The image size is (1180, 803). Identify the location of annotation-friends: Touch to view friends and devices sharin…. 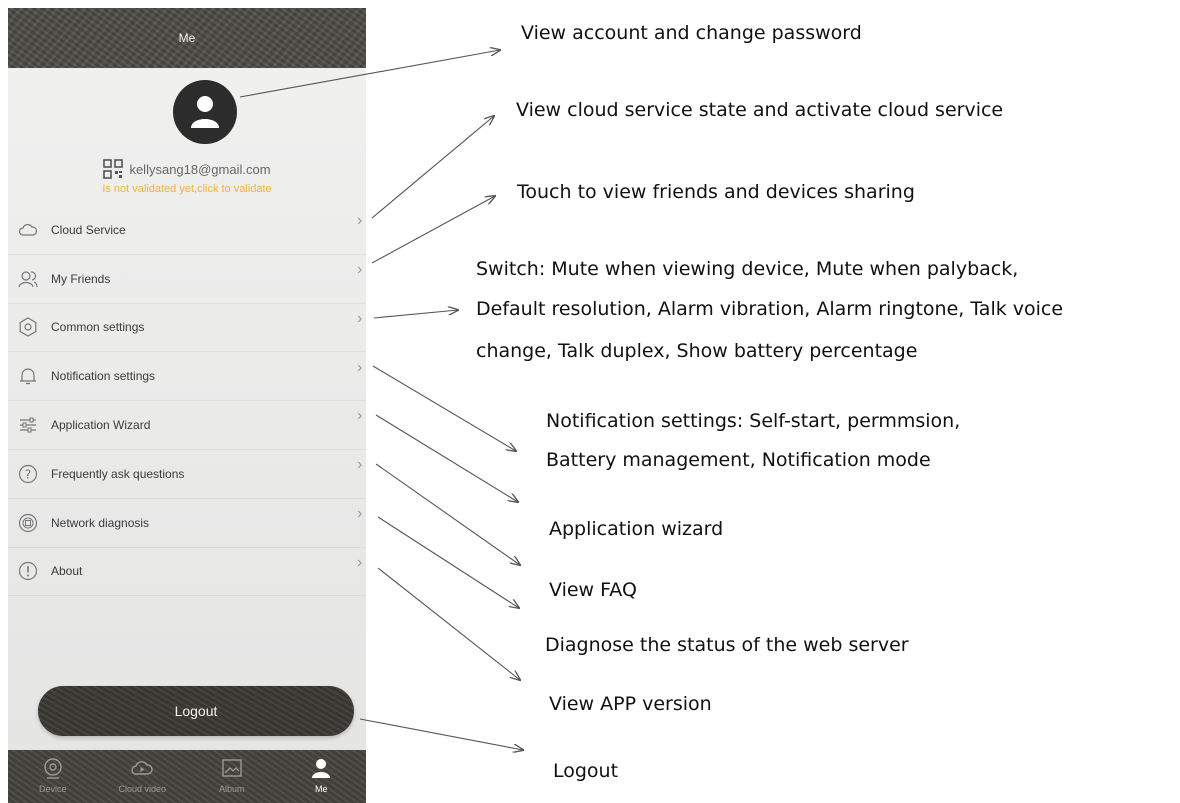
(716, 192).